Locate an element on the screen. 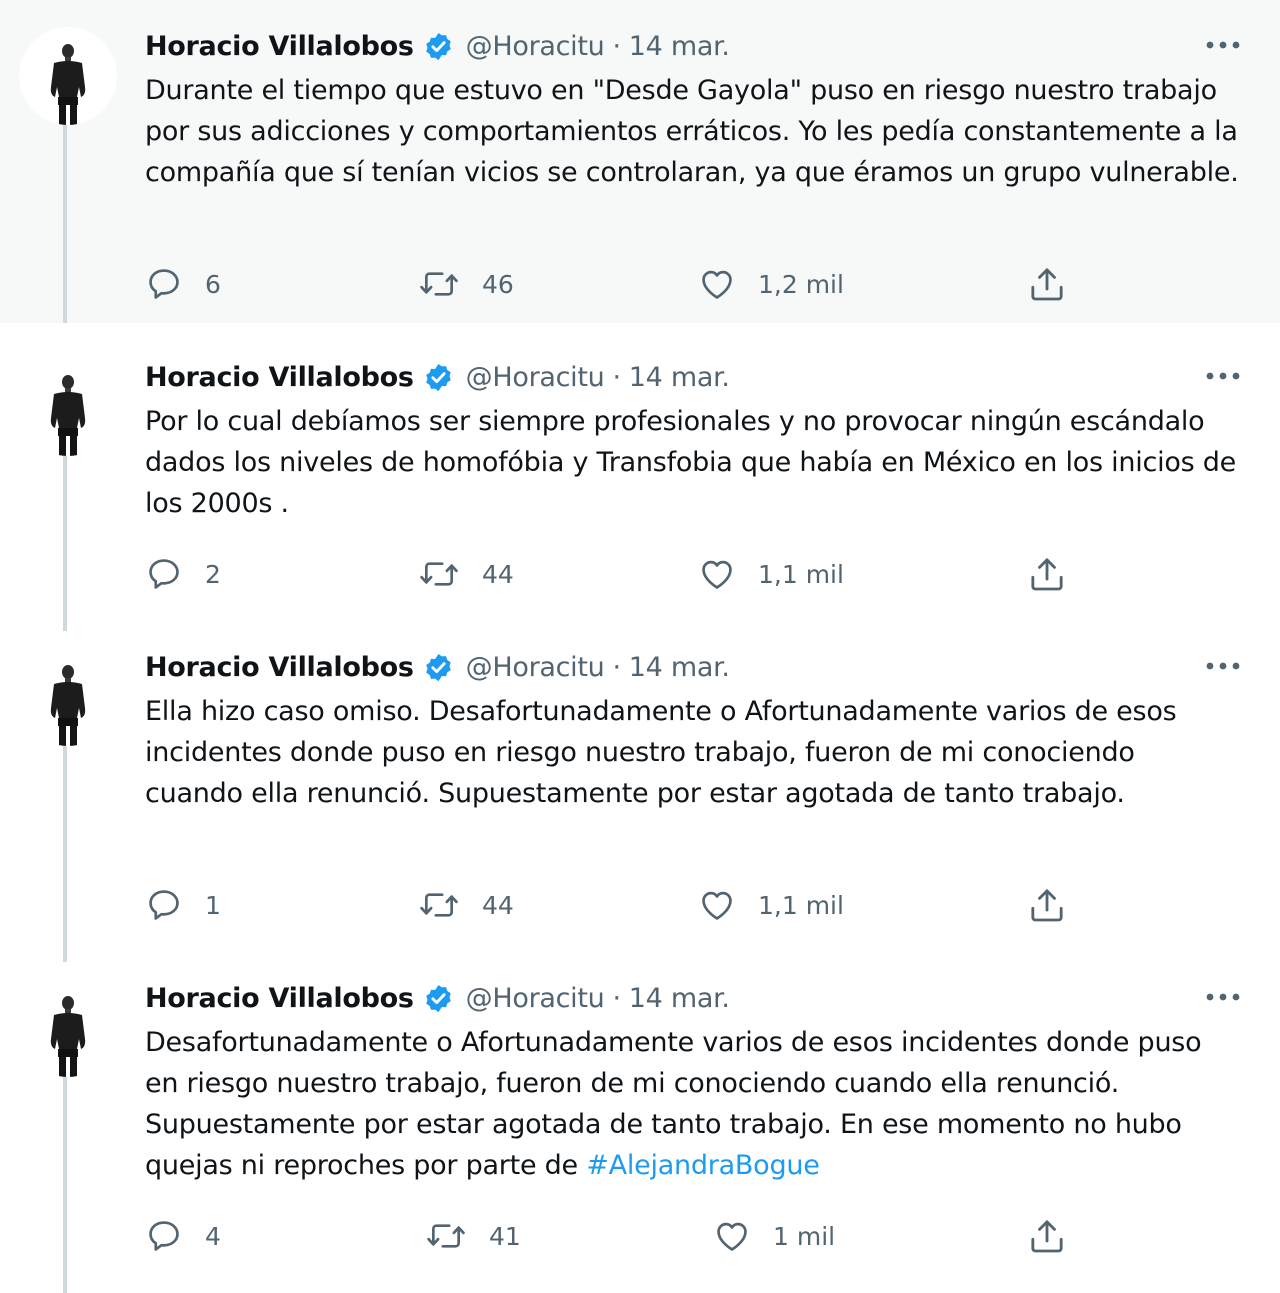 Image resolution: width=1280 pixels, height=1293 pixels. tweet-actions: 4 41 1 mil is located at coordinates (615, 1236).